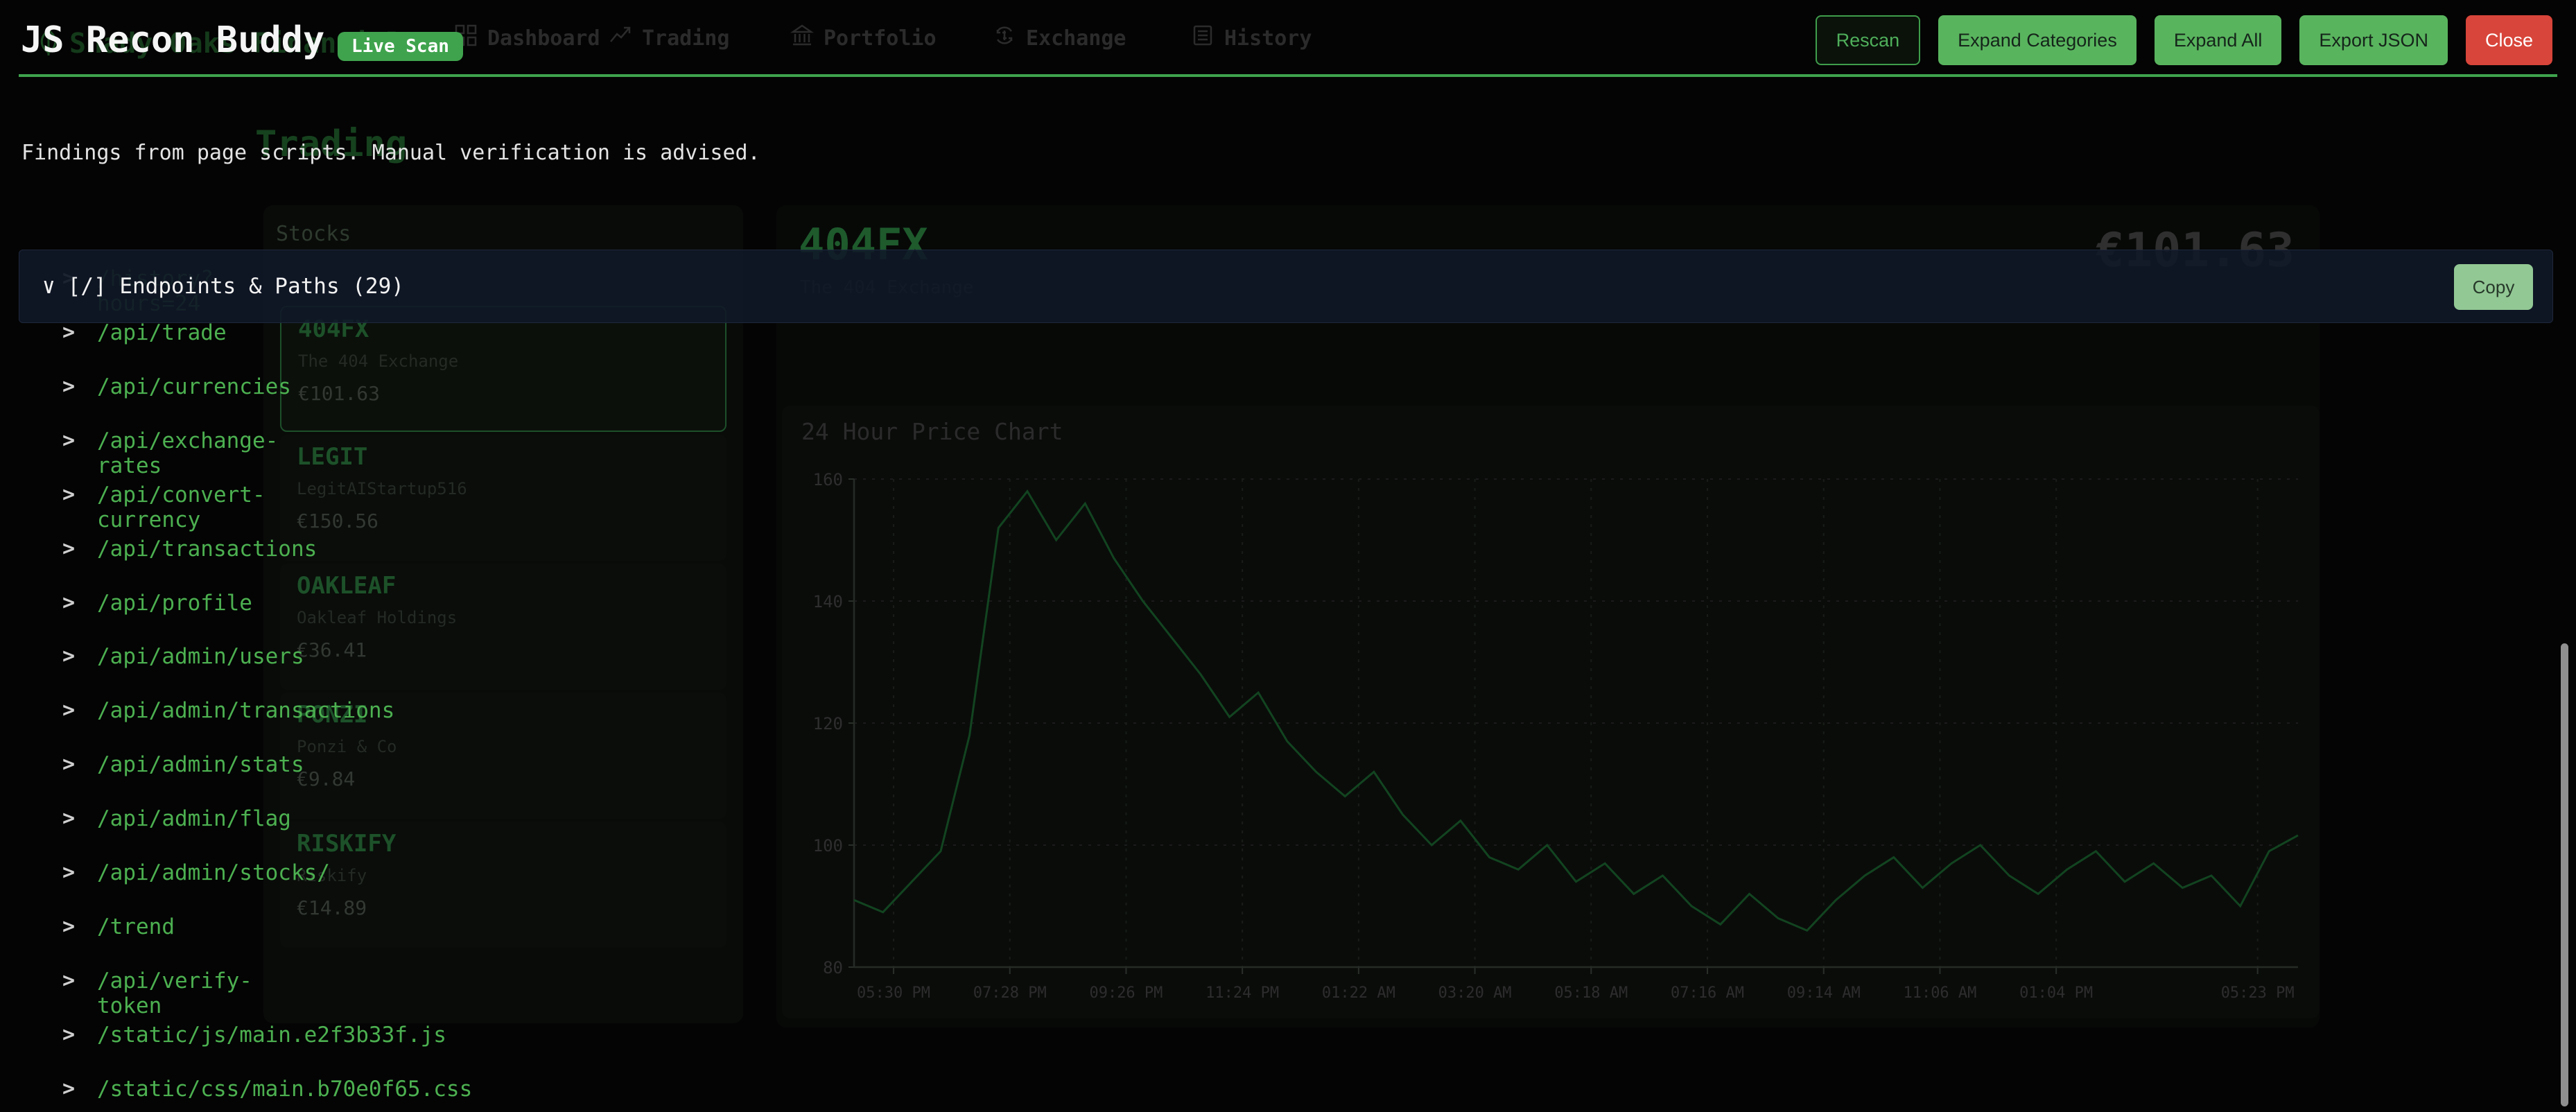 This screenshot has width=2576, height=1112. I want to click on endpoint-path: /api/transactions, so click(207, 549).